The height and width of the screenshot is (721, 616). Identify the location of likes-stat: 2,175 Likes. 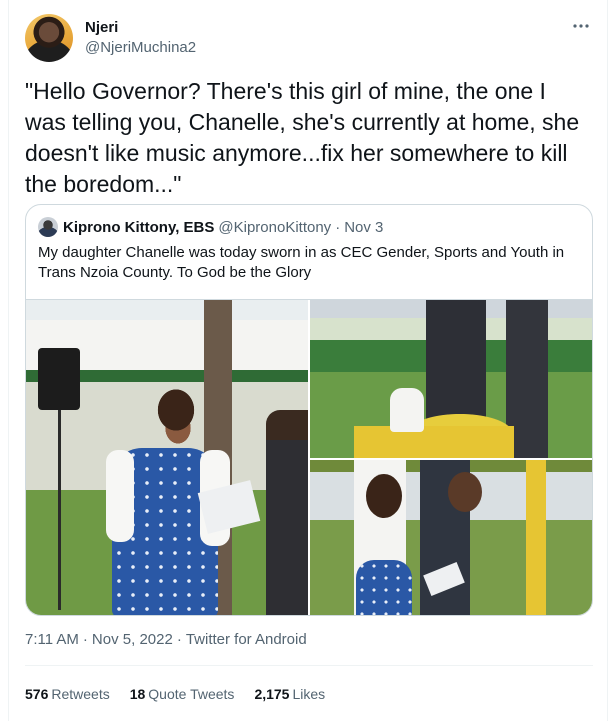
(289, 694).